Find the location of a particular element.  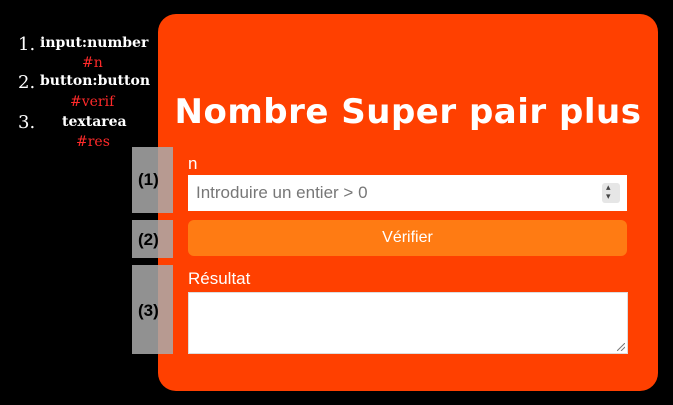

spinner-icon: ▴ ▾ is located at coordinates (611, 193).